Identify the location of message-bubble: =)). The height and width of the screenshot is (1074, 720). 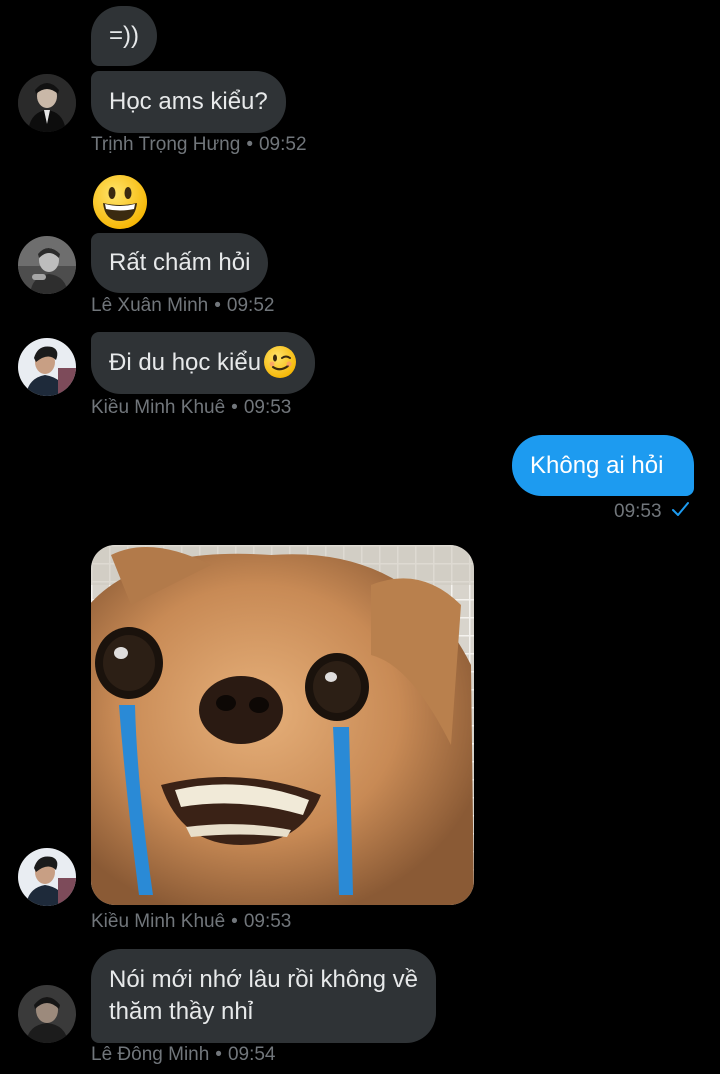
(124, 36).